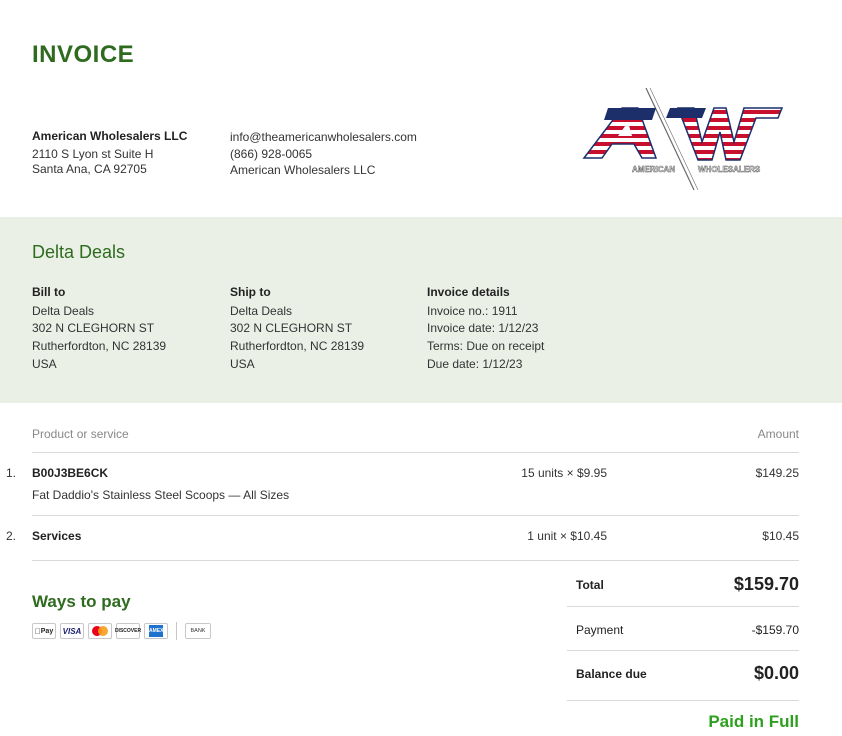 This screenshot has width=842, height=736. I want to click on payment-methods: Pay VISA DISCOVER AMEX BANK, so click(121, 631).